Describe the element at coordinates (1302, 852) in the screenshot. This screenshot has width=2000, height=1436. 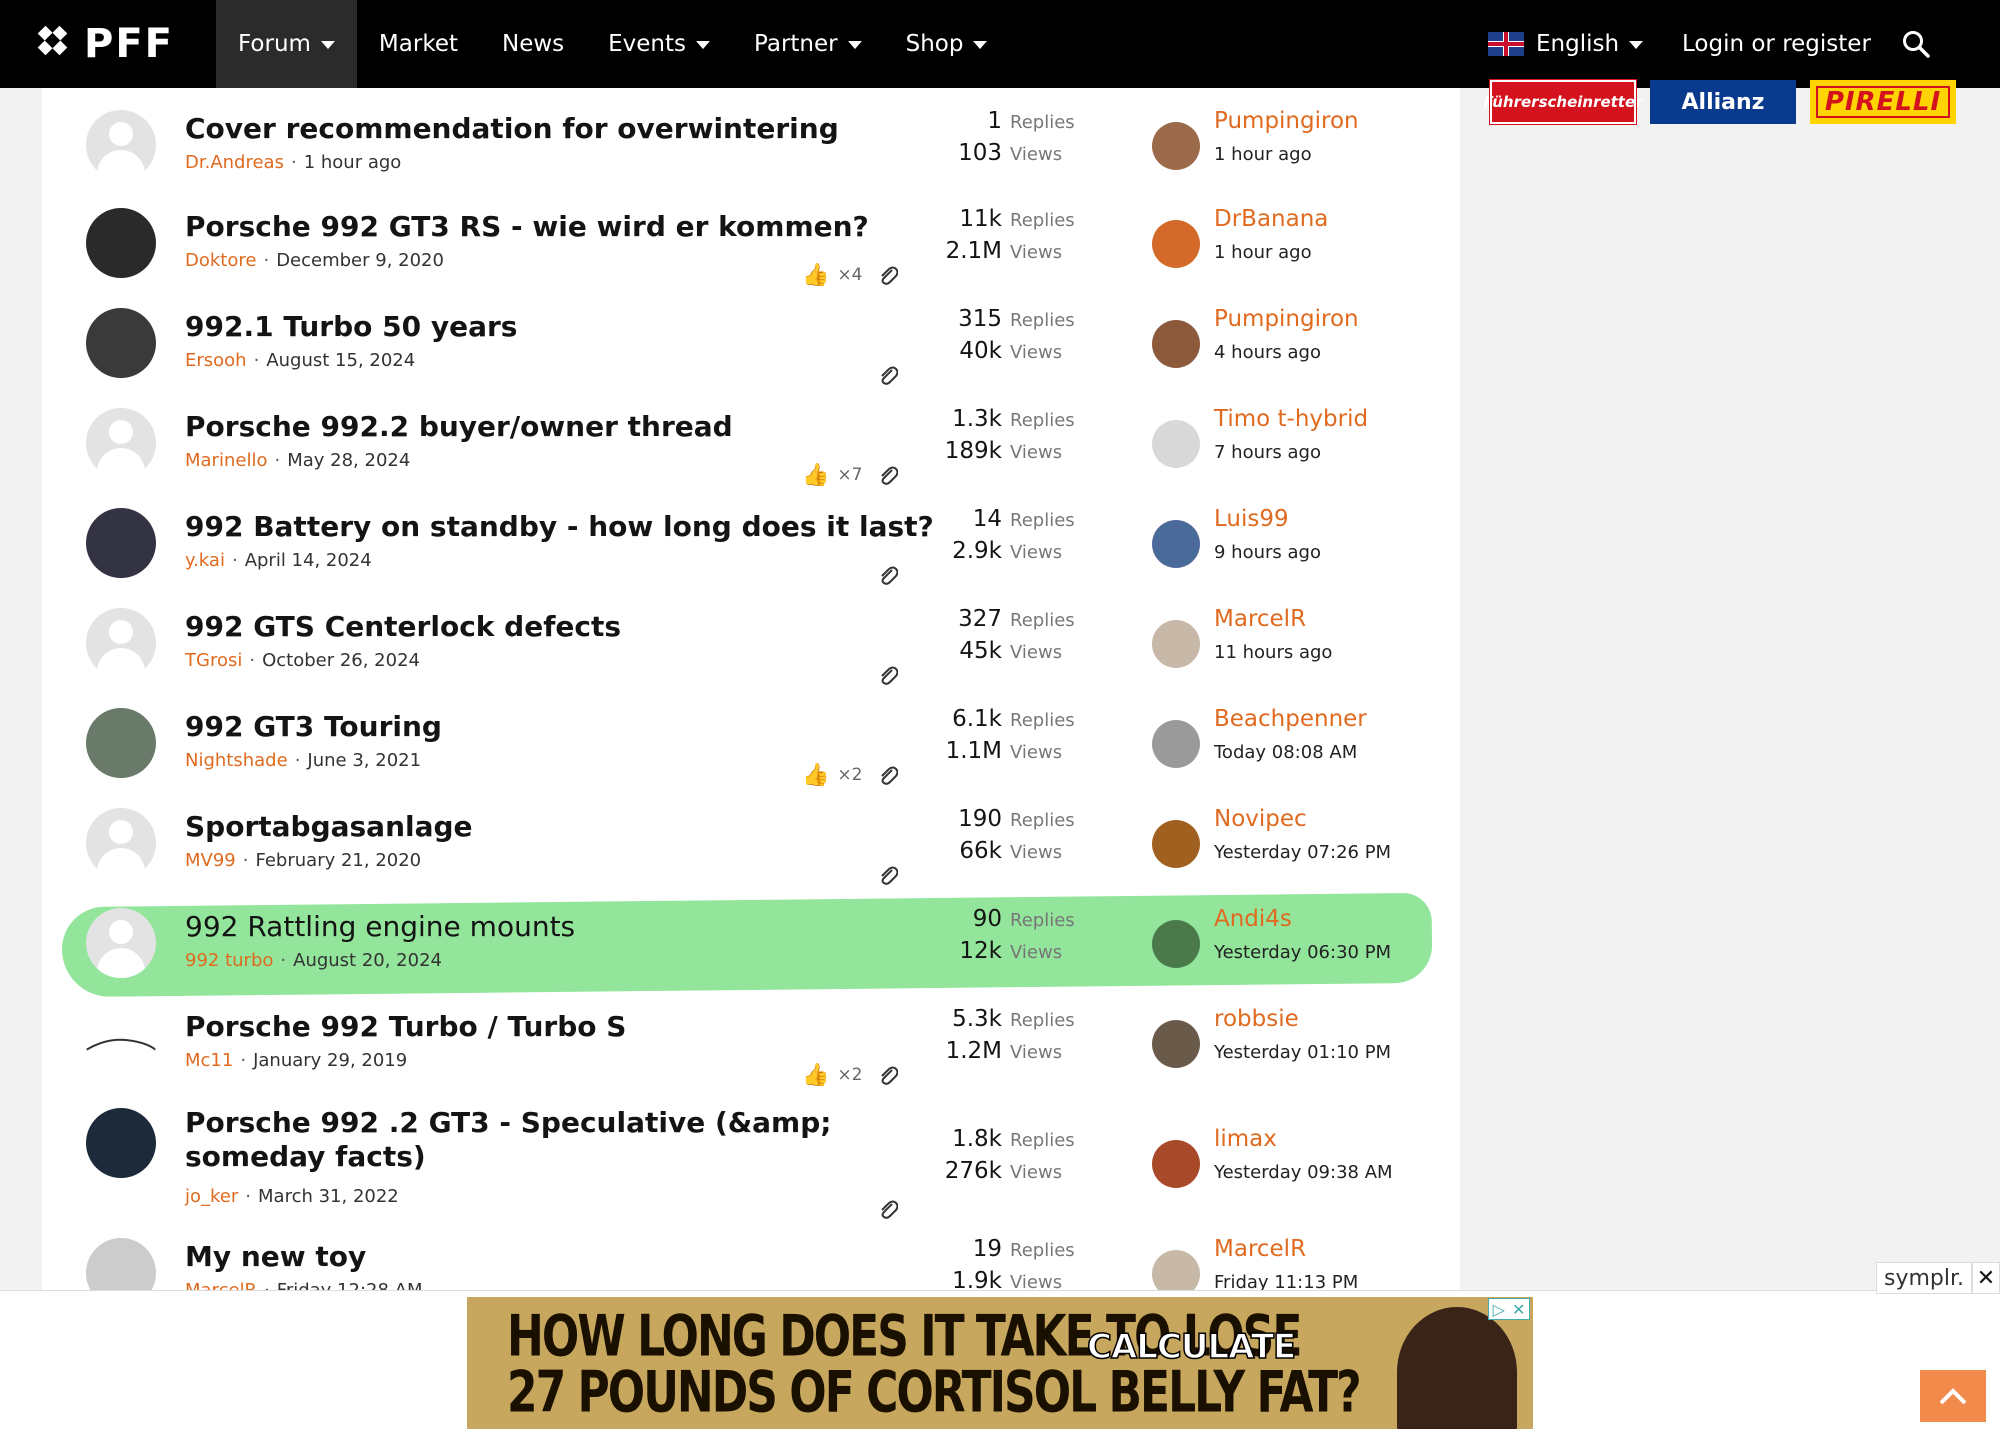
I see `last-post-time: Yesterday 07:26 PM` at that location.